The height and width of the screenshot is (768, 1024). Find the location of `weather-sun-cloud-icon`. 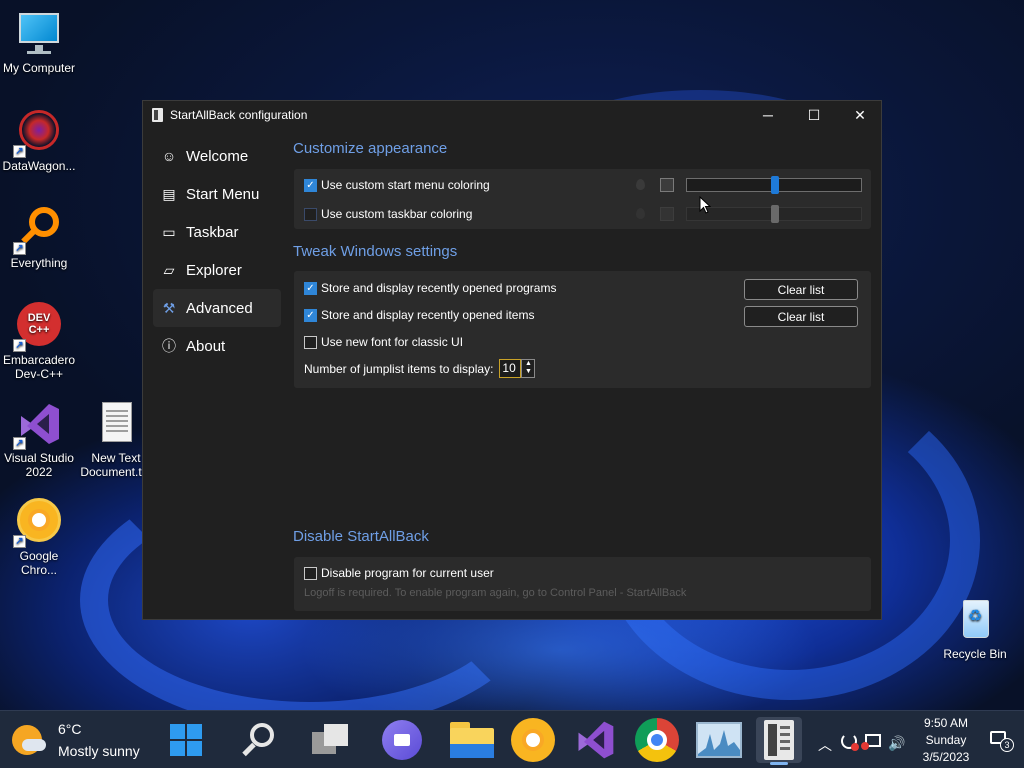

weather-sun-cloud-icon is located at coordinates (29, 740).